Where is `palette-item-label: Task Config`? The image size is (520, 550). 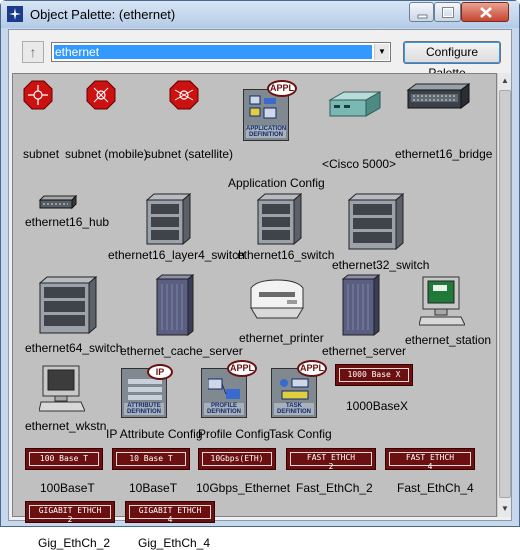 palette-item-label: Task Config is located at coordinates (300, 434).